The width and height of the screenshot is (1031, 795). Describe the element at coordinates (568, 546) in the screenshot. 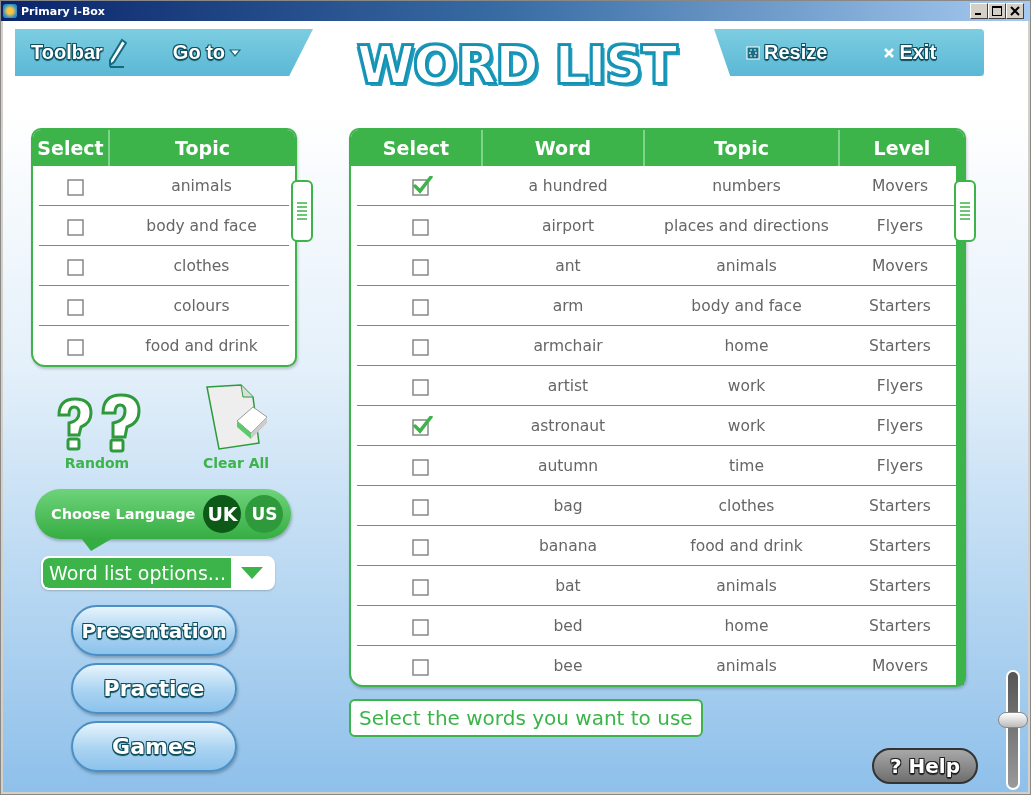

I see `table-cell-text: banana` at that location.